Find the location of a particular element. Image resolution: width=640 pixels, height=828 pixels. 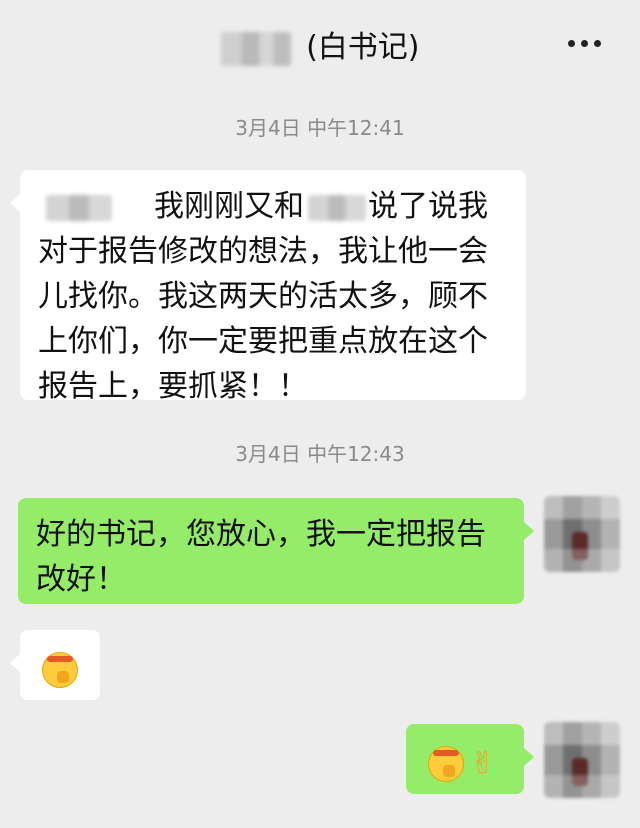

blurred-contact-name is located at coordinates (255, 48).